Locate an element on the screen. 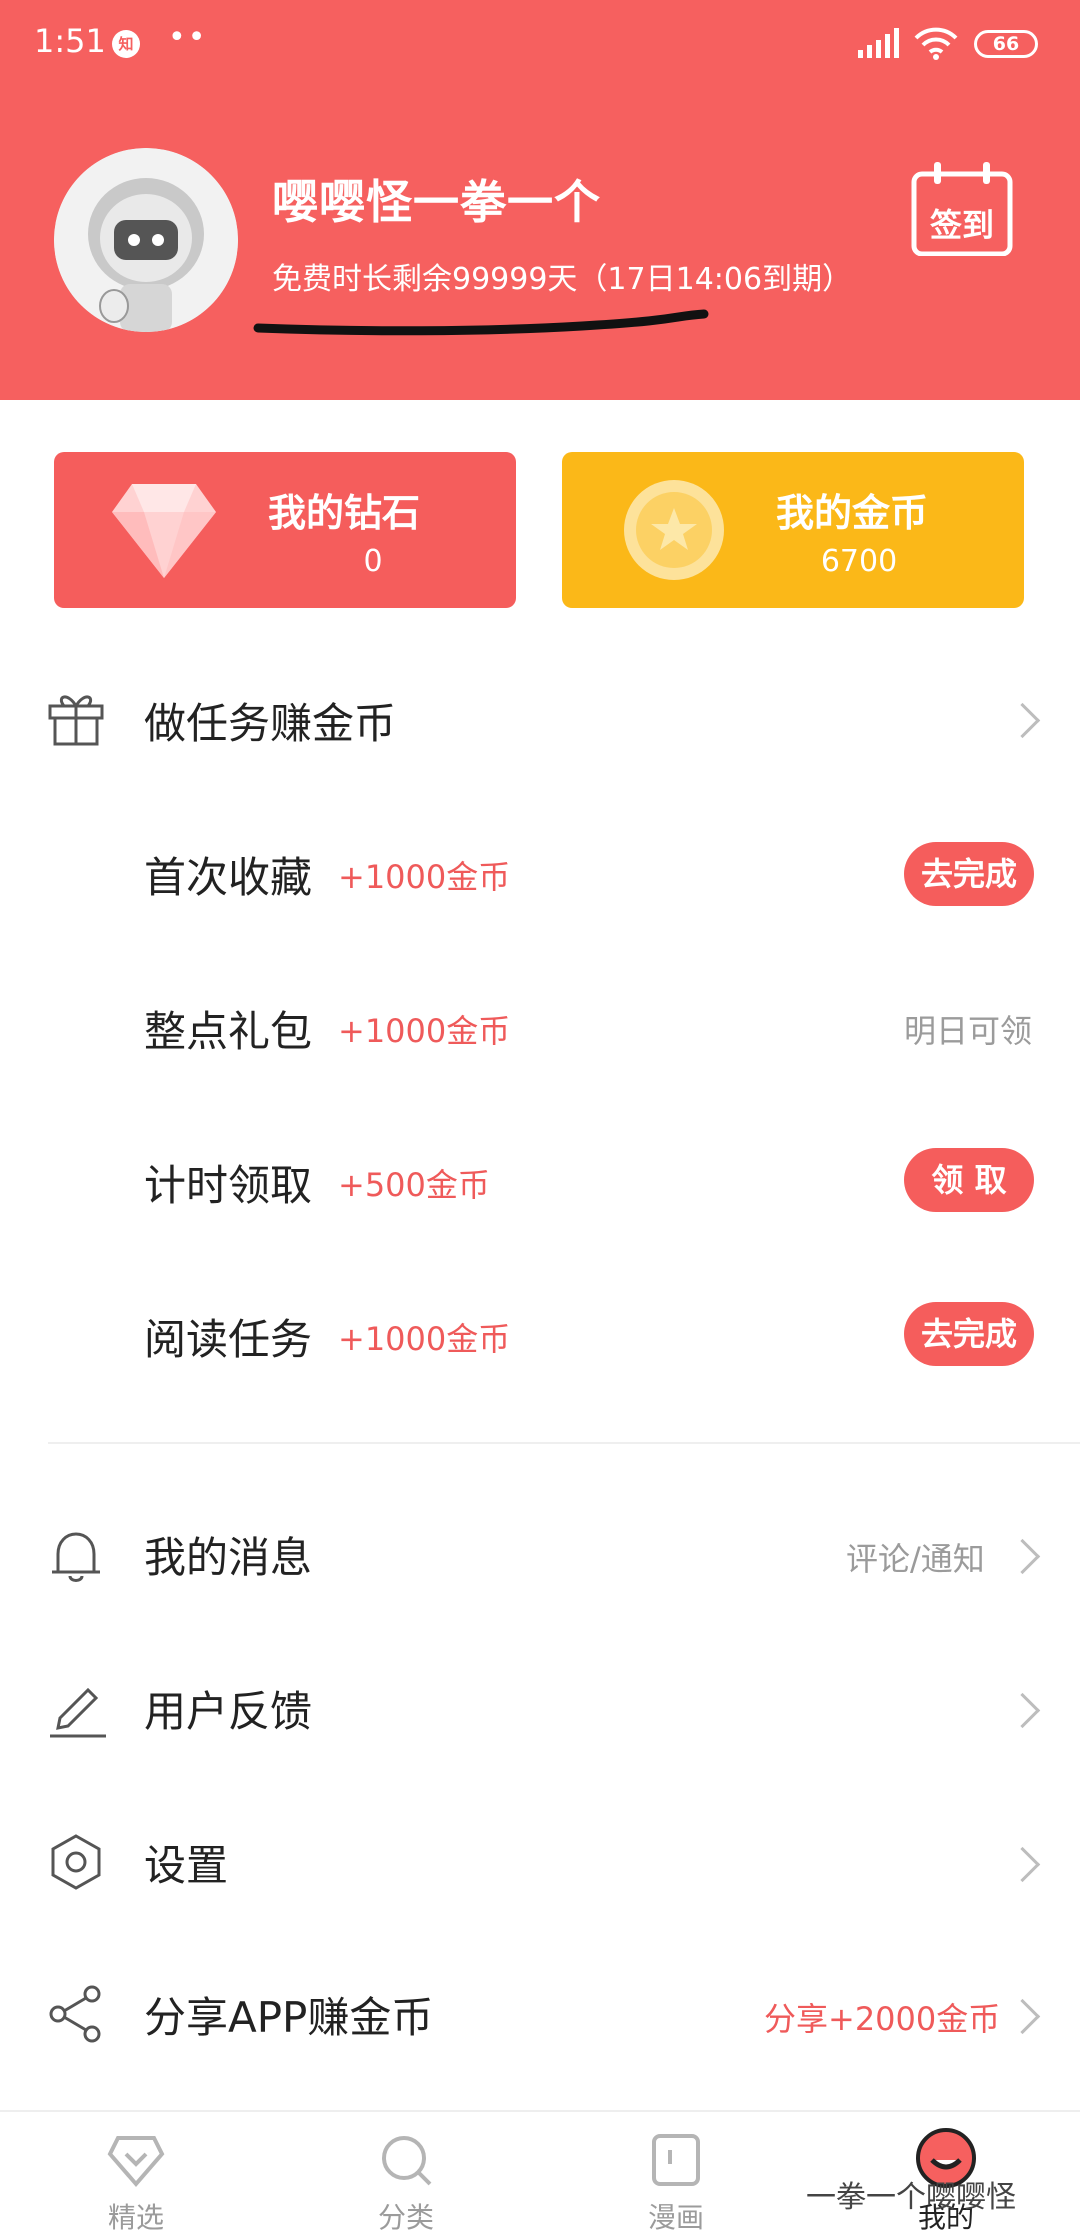 The width and height of the screenshot is (1080, 2236). task-name: 首次收藏 is located at coordinates (228, 877).